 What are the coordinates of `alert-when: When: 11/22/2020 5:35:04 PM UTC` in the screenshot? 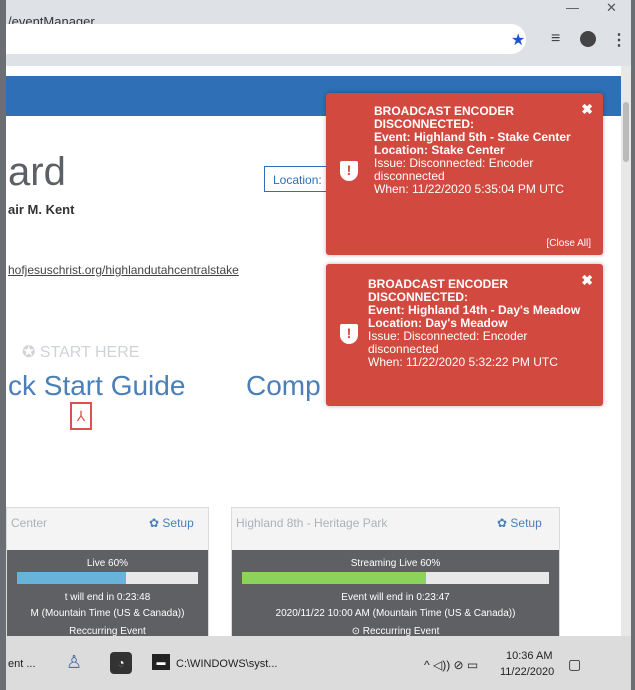 It's located at (469, 189).